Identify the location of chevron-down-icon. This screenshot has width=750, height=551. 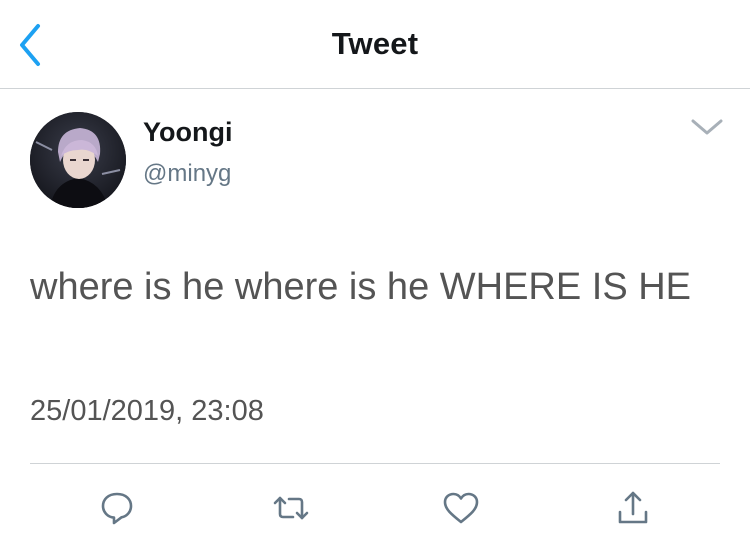
(707, 127).